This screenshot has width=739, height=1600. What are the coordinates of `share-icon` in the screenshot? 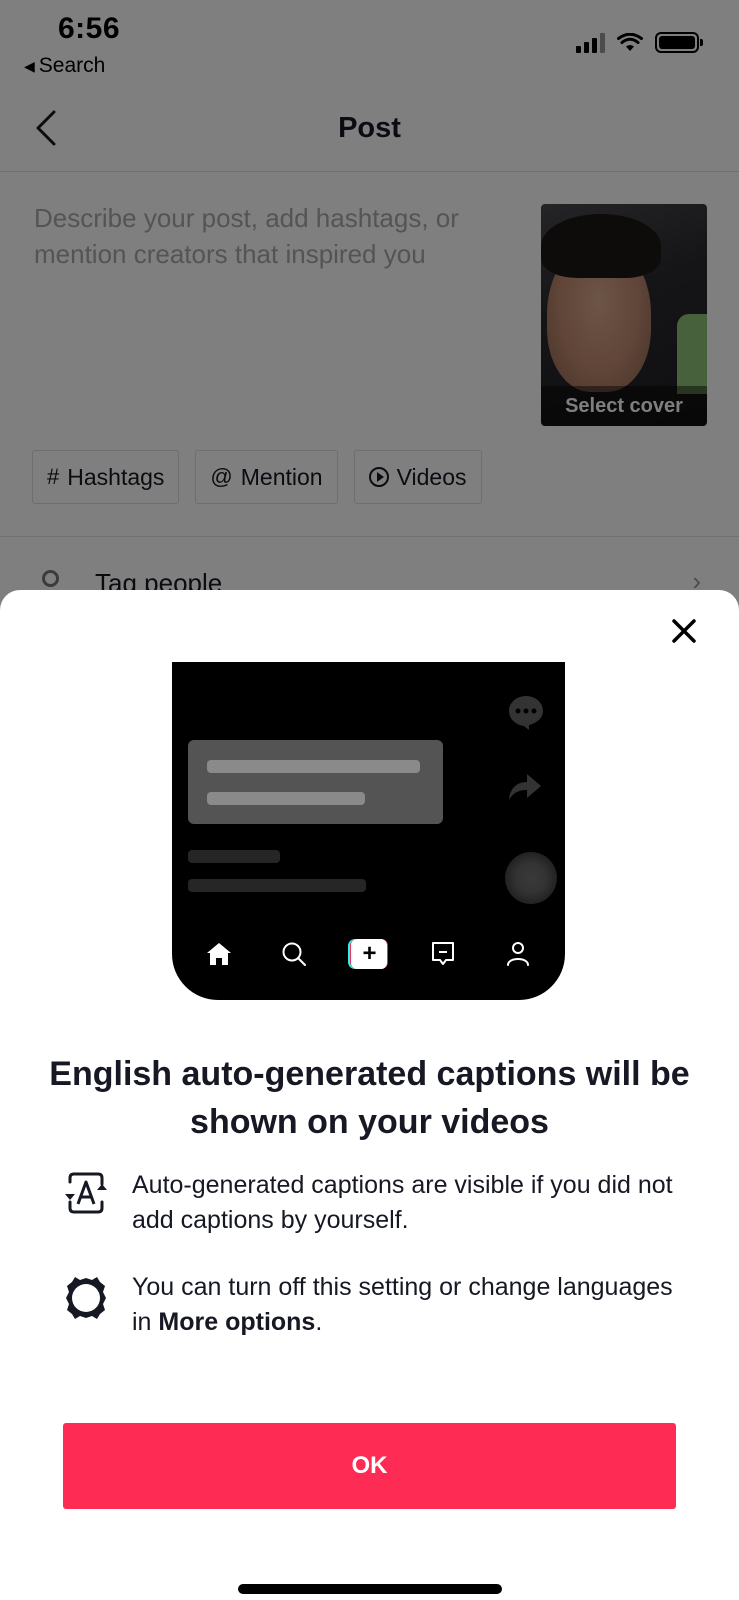 It's located at (525, 787).